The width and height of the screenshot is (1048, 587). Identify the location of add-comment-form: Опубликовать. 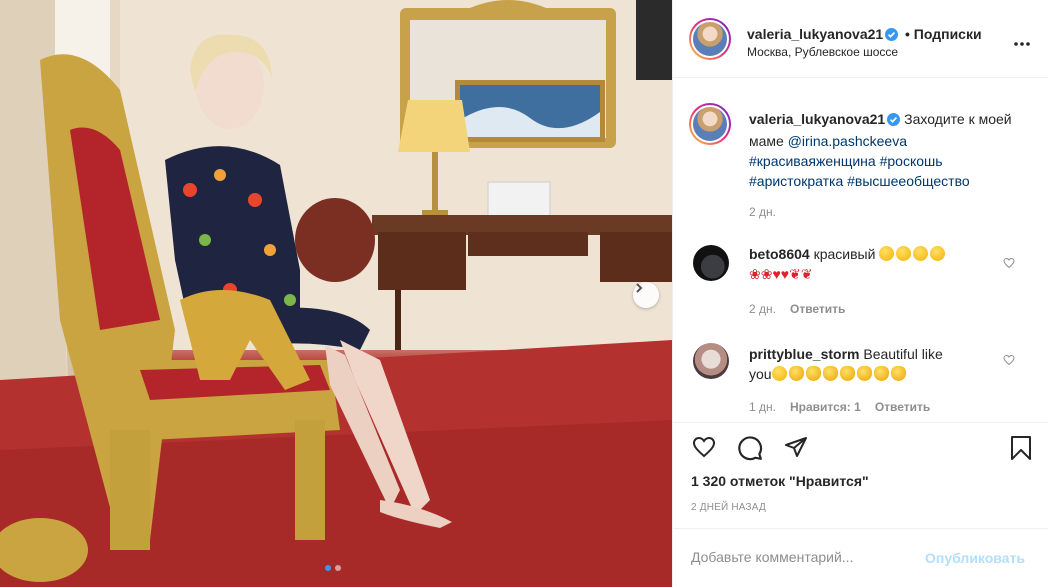
(860, 557).